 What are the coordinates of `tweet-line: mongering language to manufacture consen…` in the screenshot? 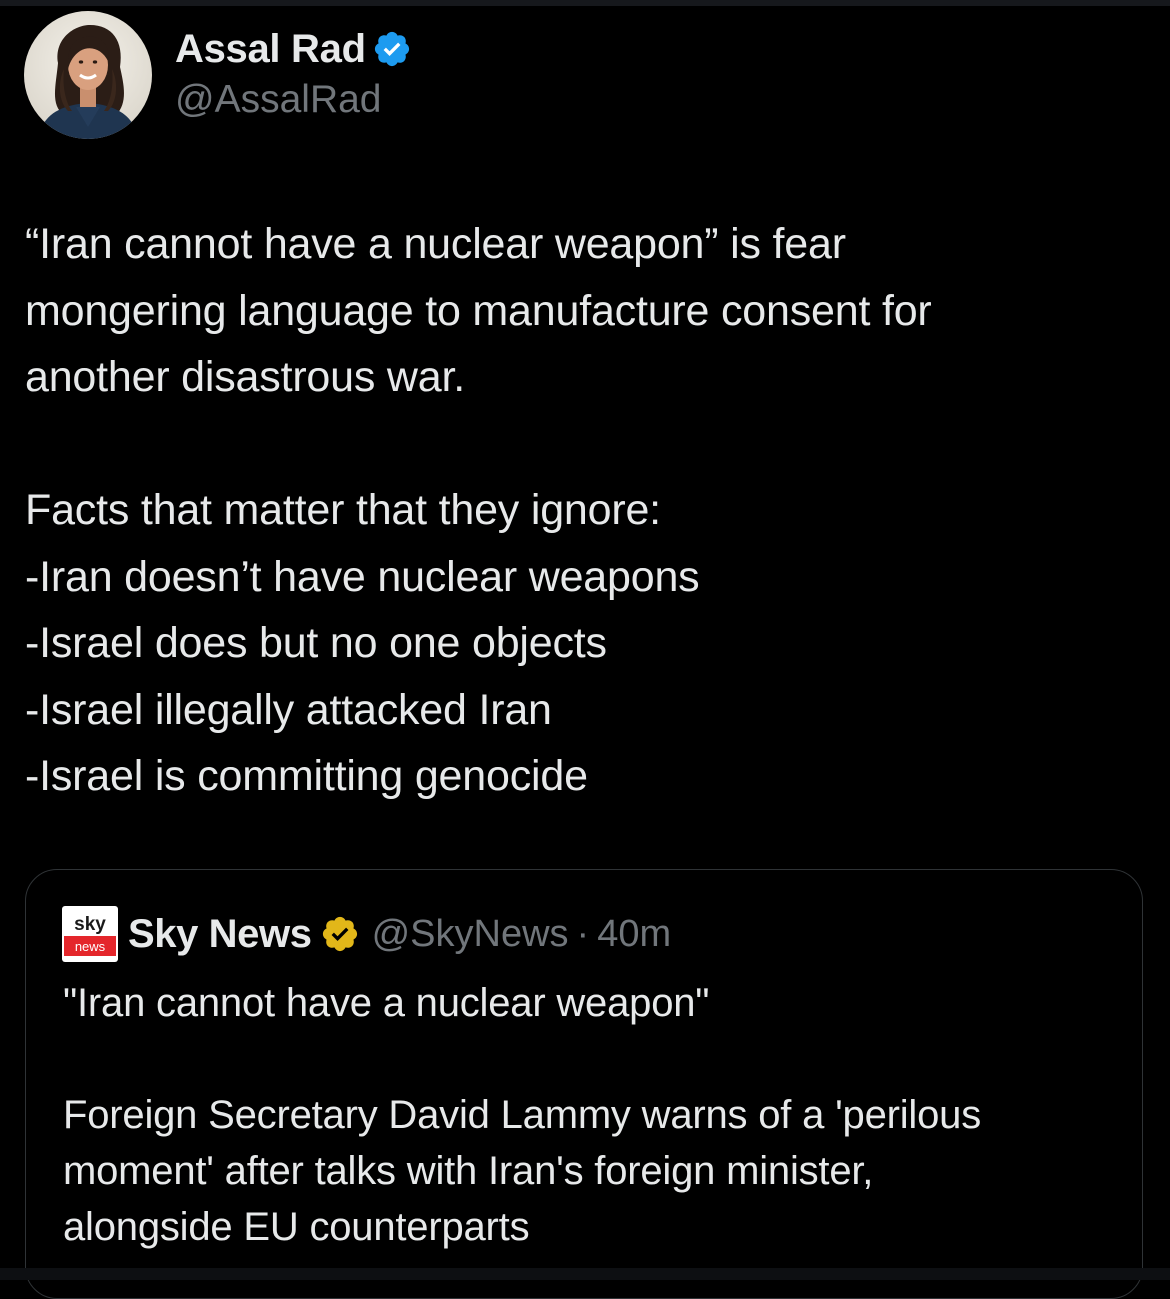 It's located at (478, 310).